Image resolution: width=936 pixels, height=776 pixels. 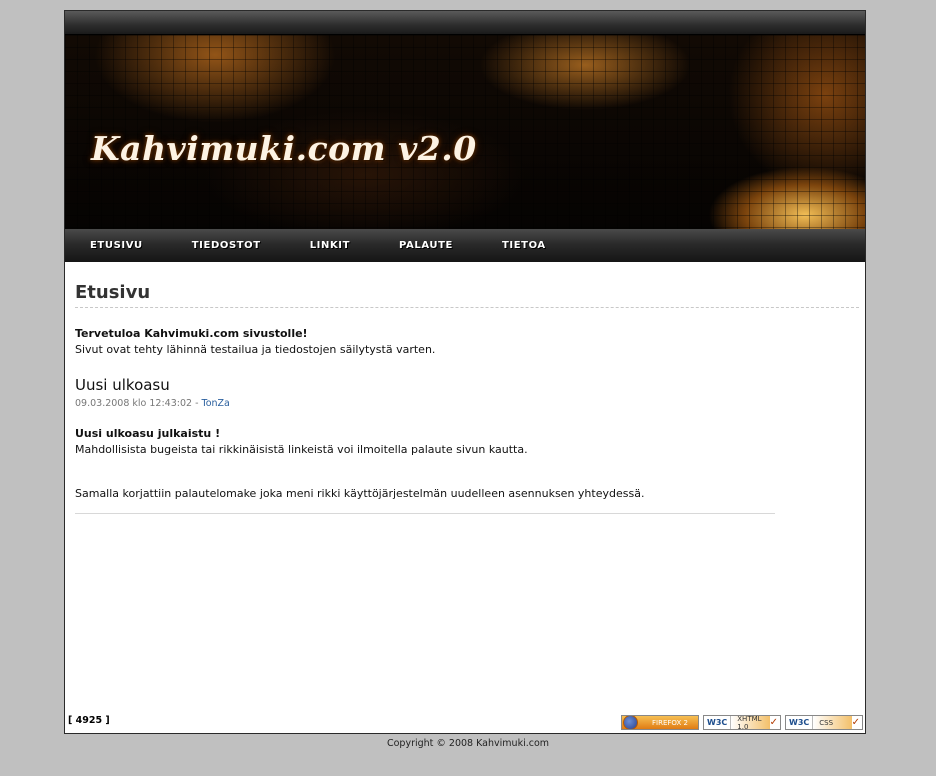 What do you see at coordinates (216, 403) in the screenshot?
I see `news-author-link: TonZa` at bounding box center [216, 403].